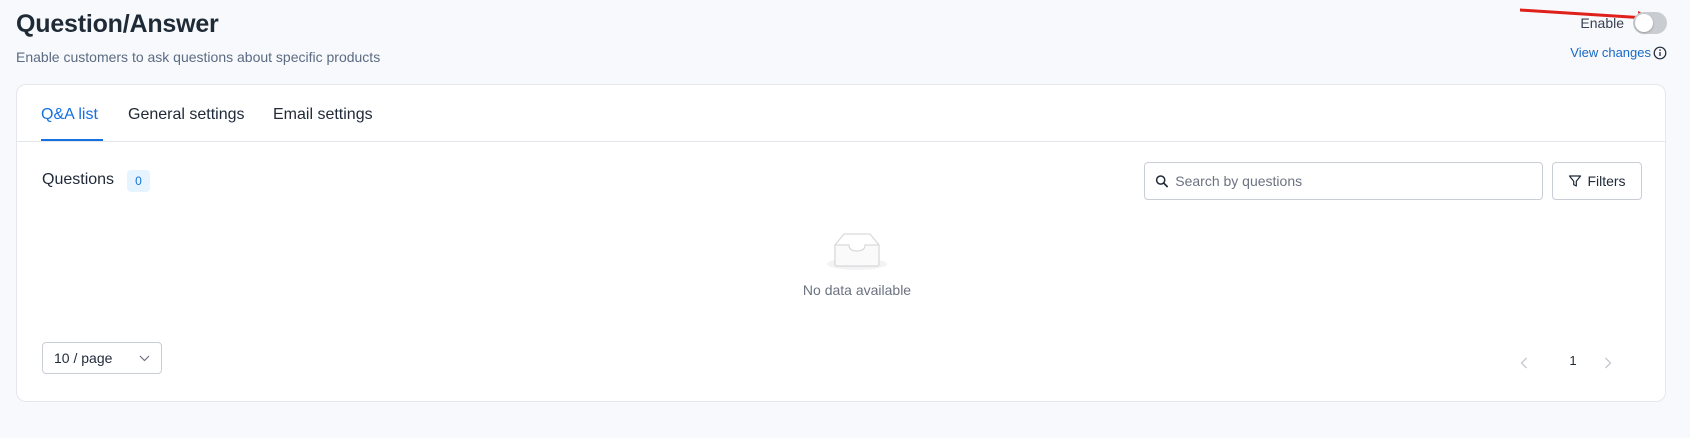 The image size is (1690, 438). I want to click on view-changes-label: View changes, so click(1610, 52).